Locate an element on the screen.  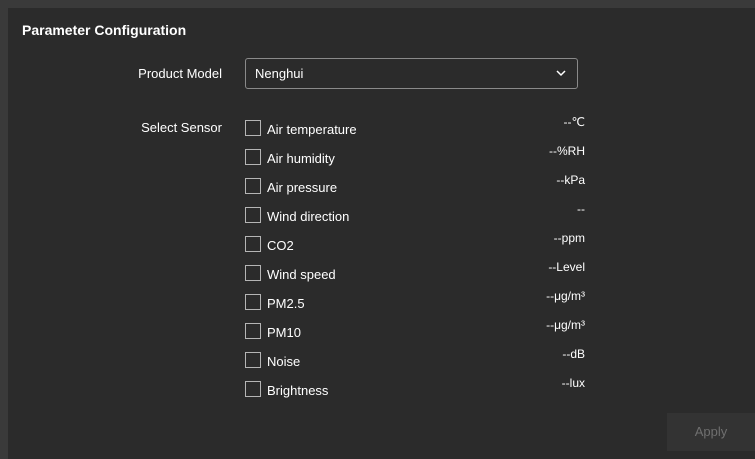
sensor-row: Wind speed --Level is located at coordinates (415, 272).